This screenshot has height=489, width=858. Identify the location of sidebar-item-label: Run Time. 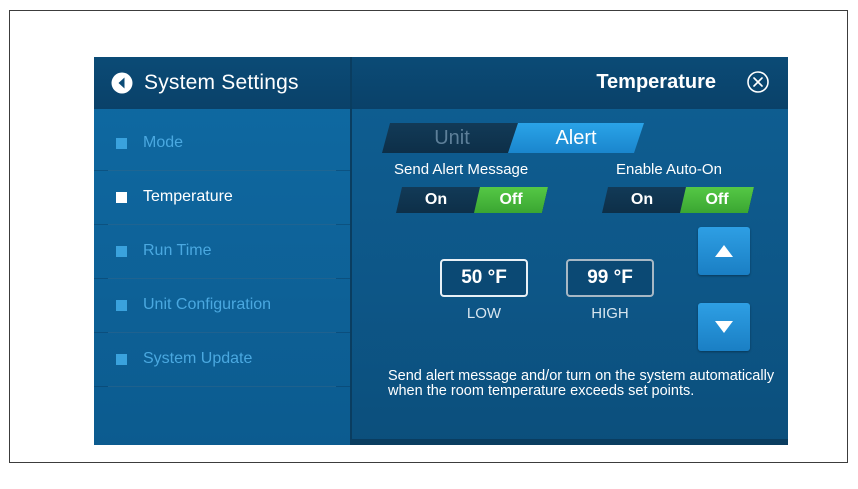
(177, 250).